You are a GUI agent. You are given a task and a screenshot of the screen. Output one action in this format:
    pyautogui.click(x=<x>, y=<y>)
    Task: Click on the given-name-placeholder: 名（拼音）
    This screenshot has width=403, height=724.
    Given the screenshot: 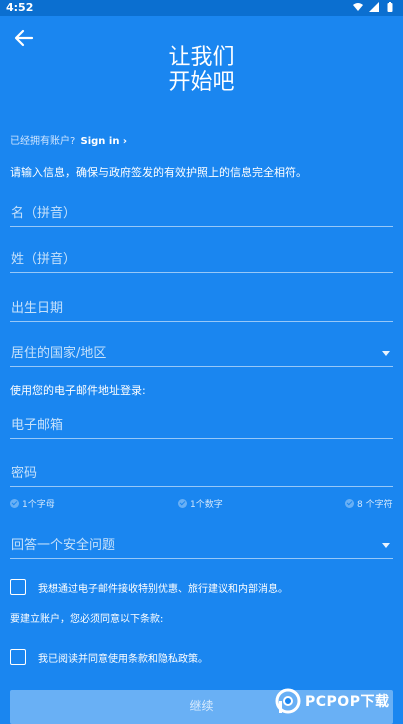 What is the action you would take?
    pyautogui.click(x=44, y=213)
    